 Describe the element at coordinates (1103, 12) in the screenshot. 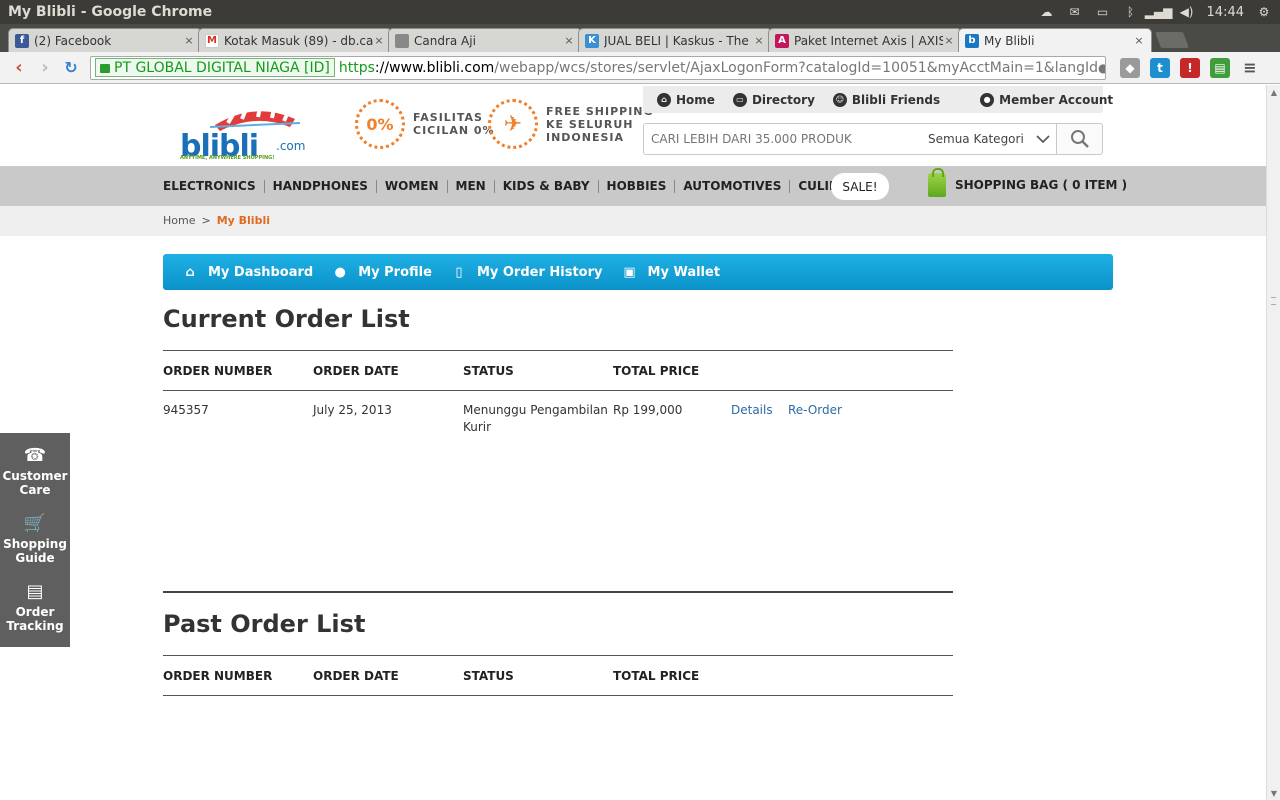

I see `battery-icon: ▭` at that location.